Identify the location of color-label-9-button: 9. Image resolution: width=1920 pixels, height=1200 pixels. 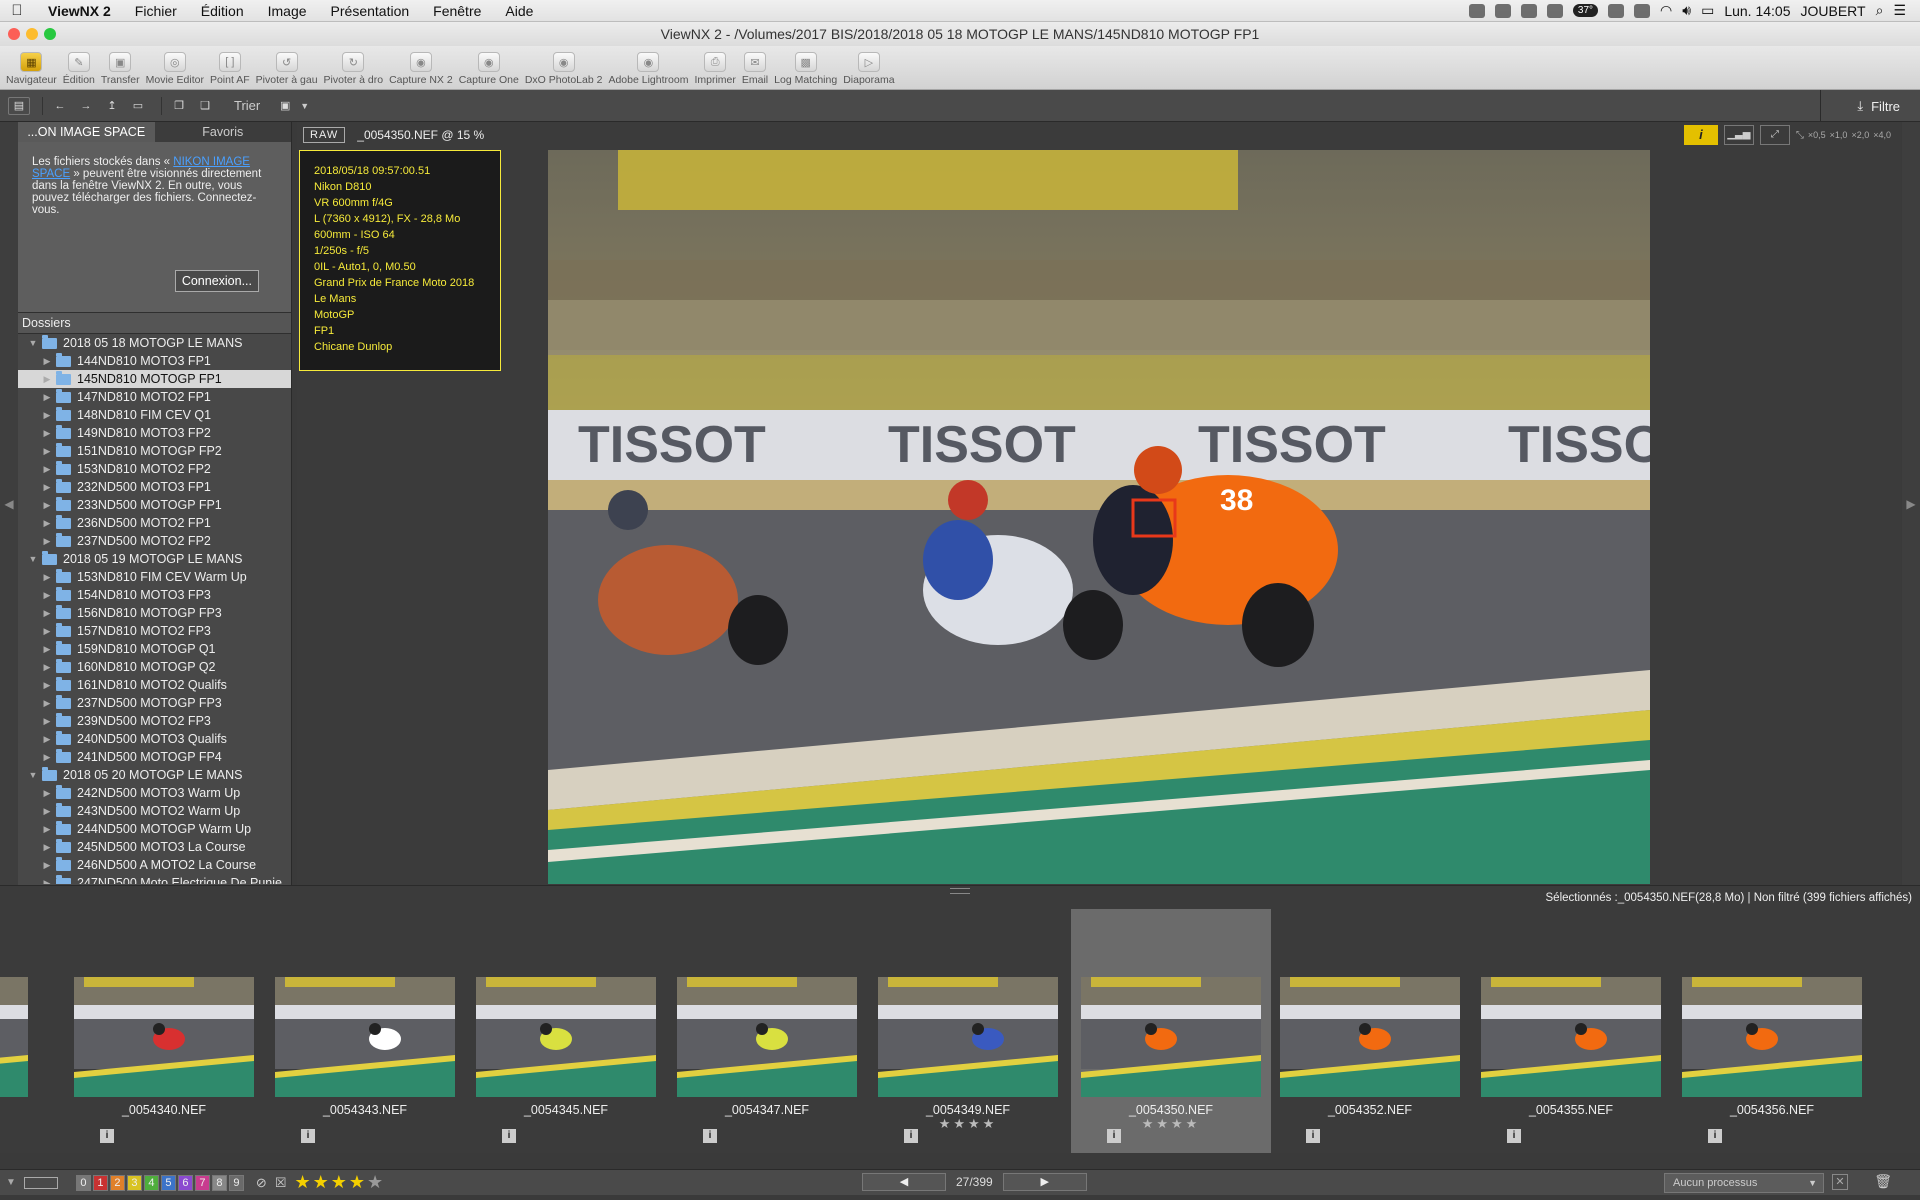
(236, 1182).